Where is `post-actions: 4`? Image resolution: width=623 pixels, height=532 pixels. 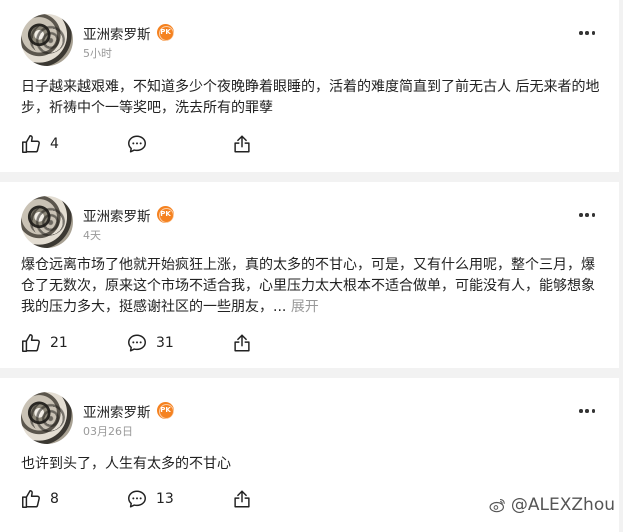
post-actions: 4 is located at coordinates (140, 144).